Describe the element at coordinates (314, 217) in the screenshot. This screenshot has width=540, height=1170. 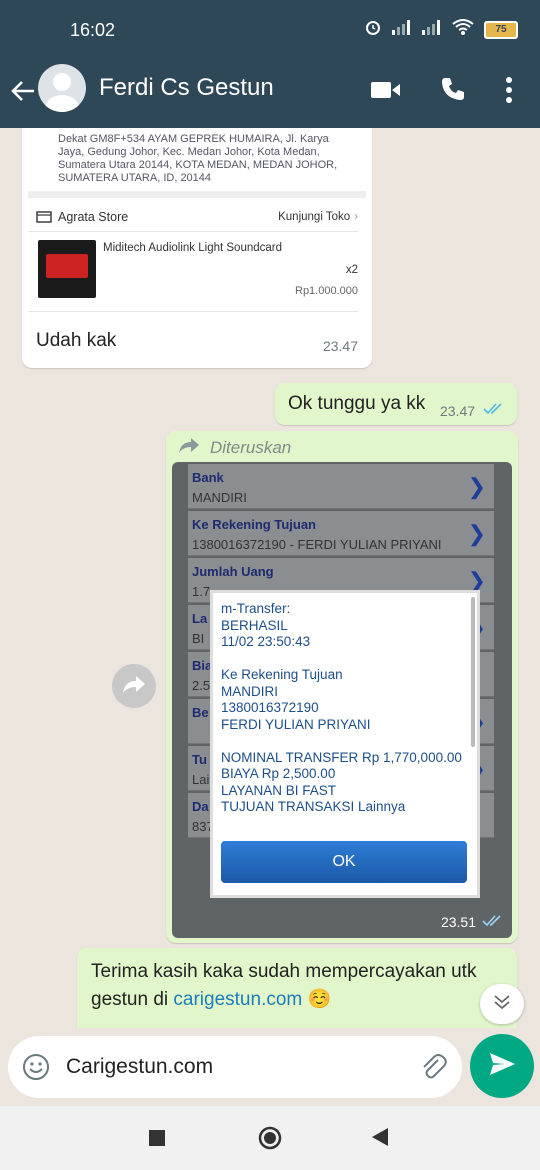
I see `visit-store-link: Kunjungi Toko` at that location.